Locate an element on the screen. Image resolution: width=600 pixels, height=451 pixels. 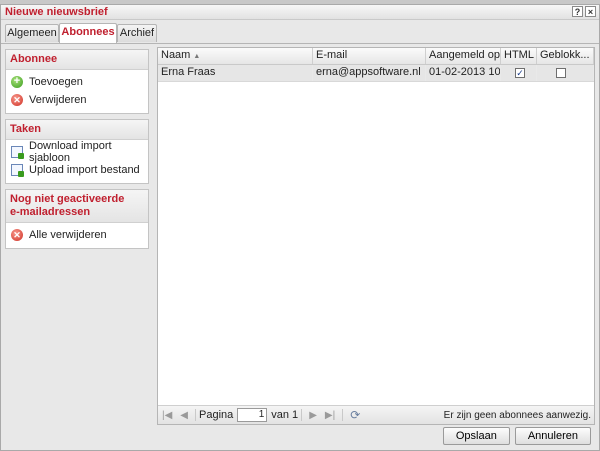
html-checkbox: ✓ is located at coordinates (520, 73).